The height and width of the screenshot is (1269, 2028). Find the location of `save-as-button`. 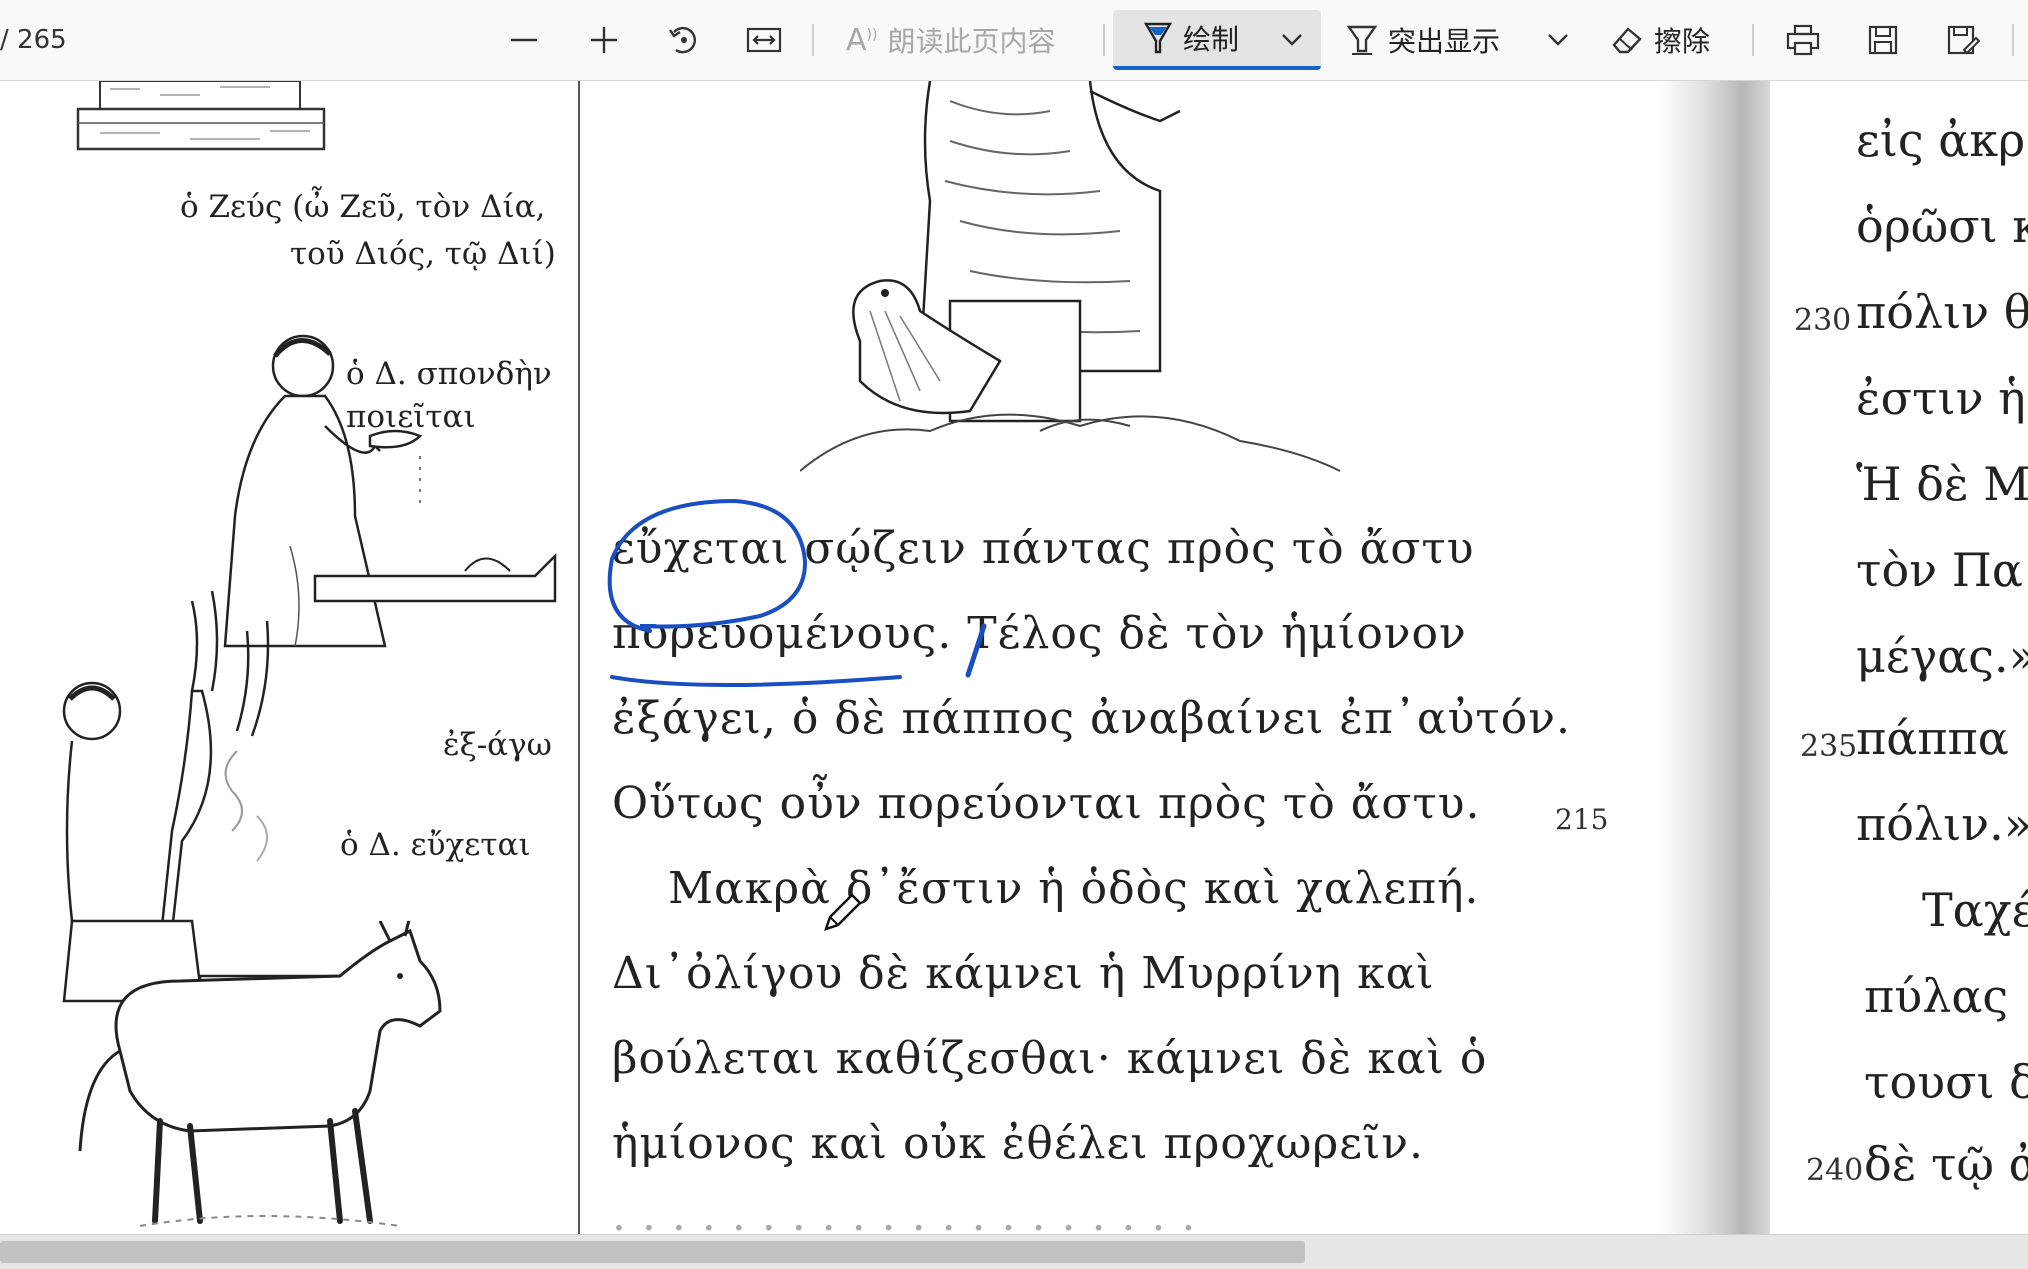

save-as-button is located at coordinates (1963, 40).